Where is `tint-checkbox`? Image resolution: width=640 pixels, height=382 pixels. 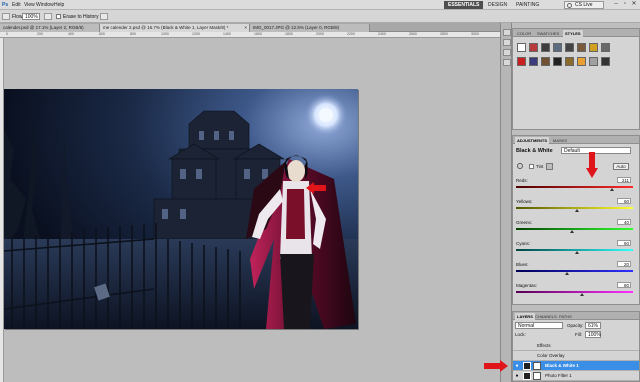 tint-checkbox is located at coordinates (531, 166).